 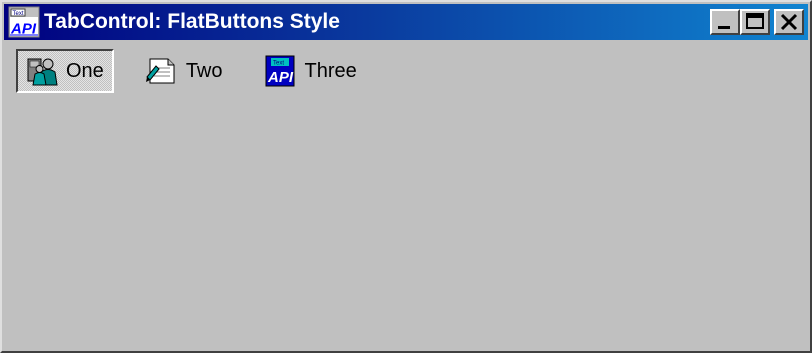 I want to click on maximize-icon, so click(x=755, y=21).